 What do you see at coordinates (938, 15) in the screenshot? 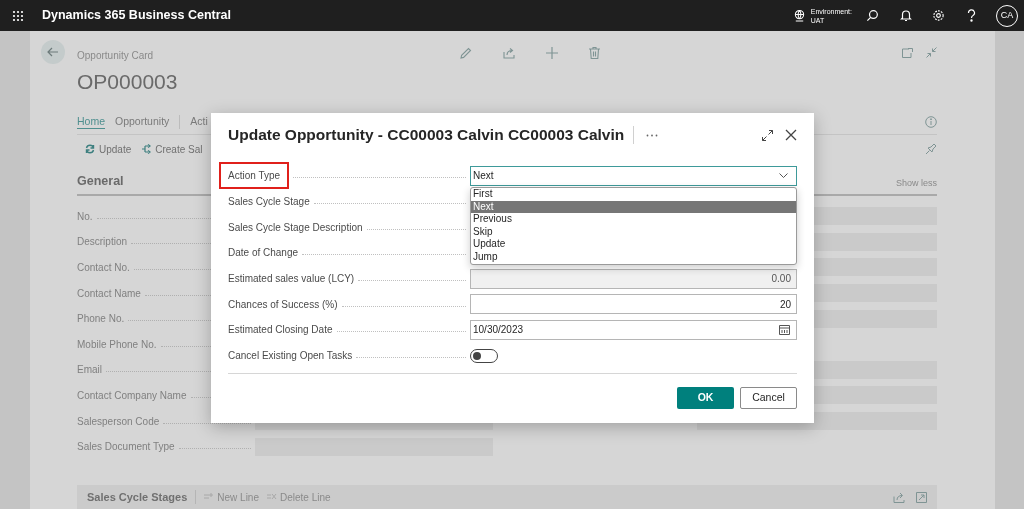
I see `settings-icon` at bounding box center [938, 15].